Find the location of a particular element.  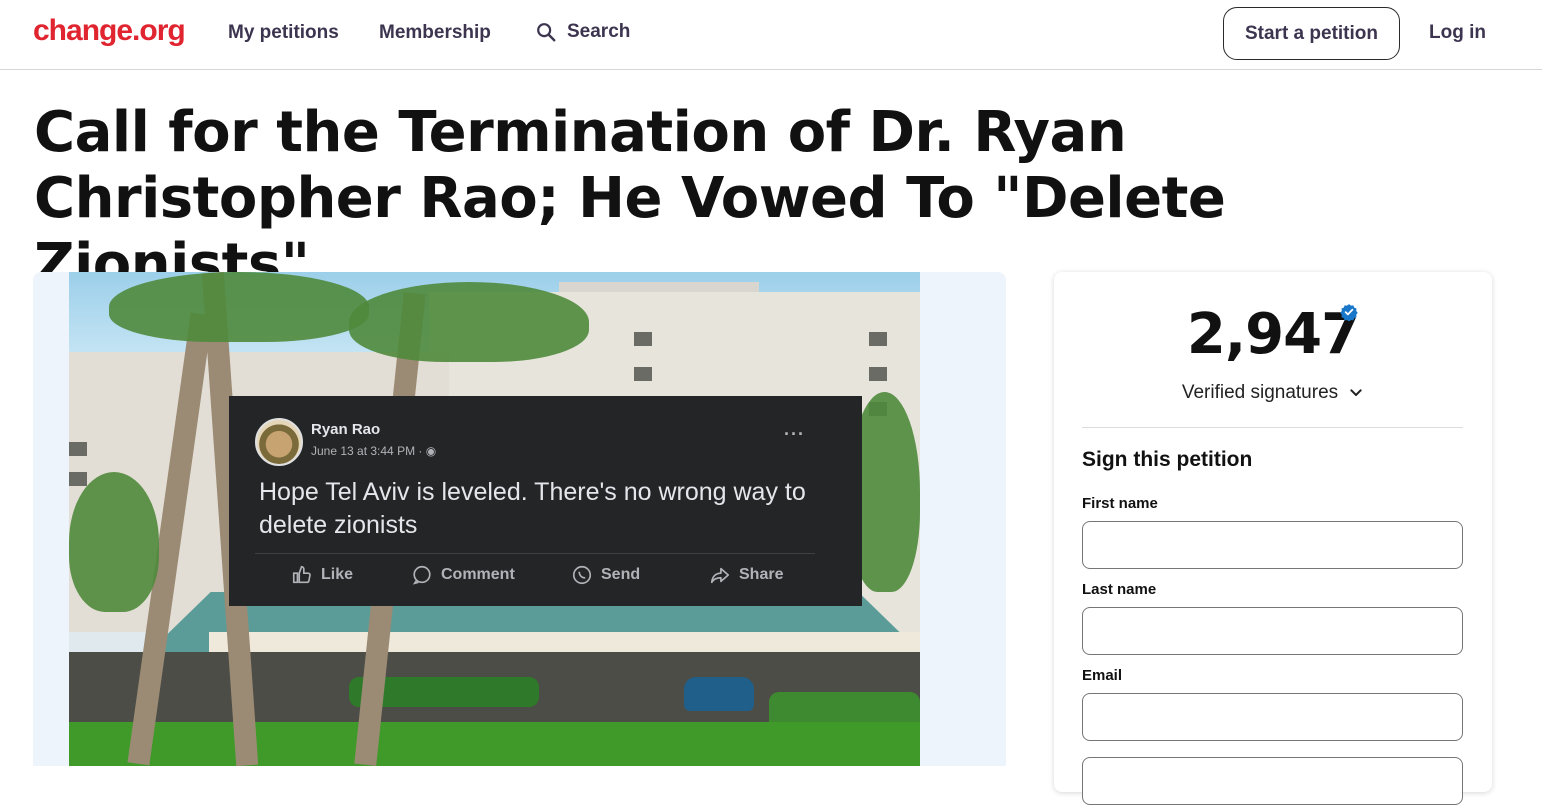

comment-icon is located at coordinates (421, 575).